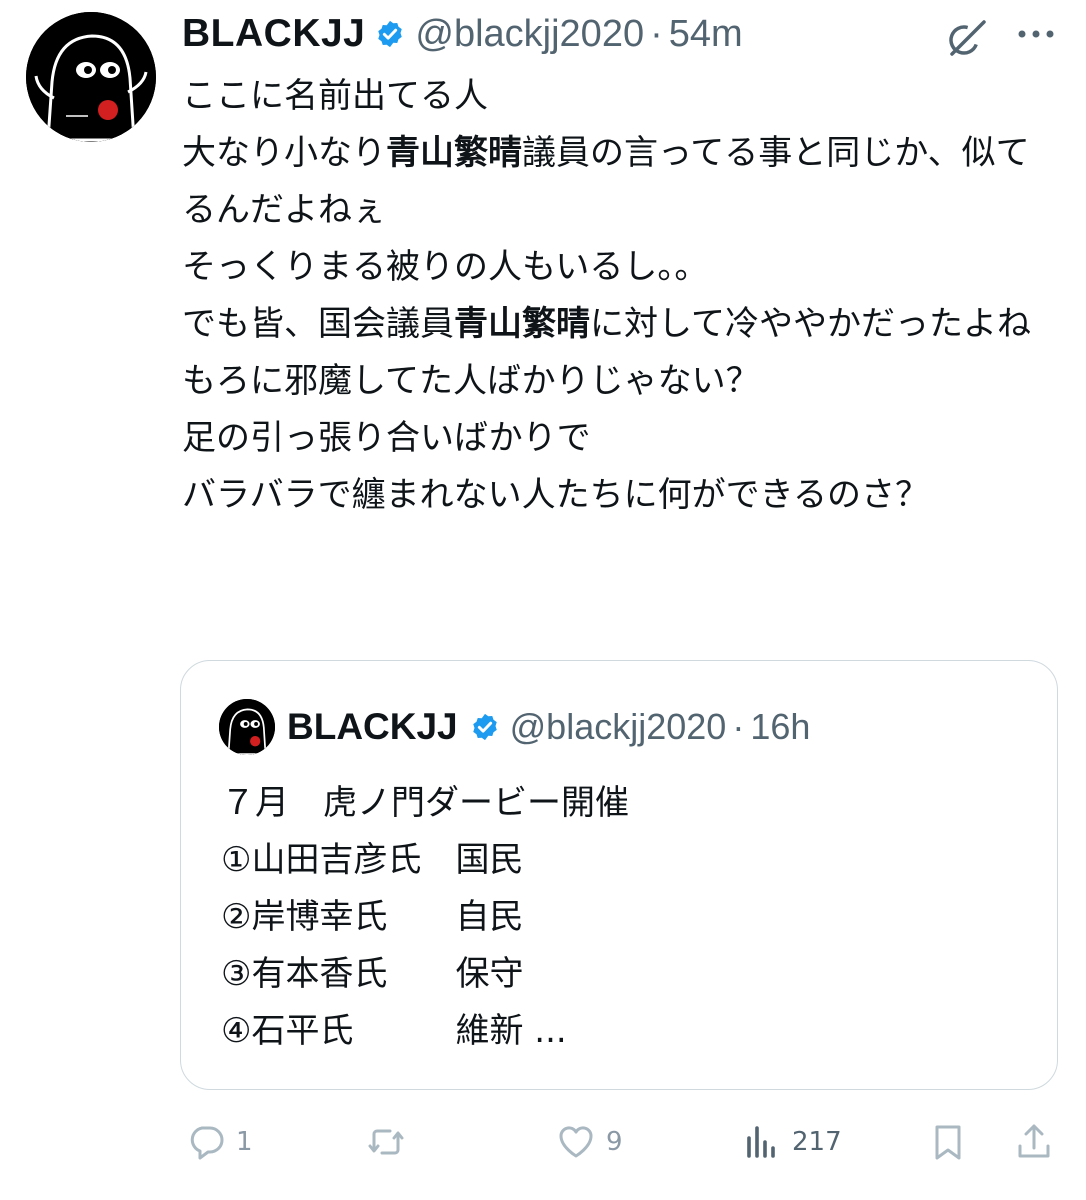 This screenshot has height=1200, width=1086. What do you see at coordinates (762, 1142) in the screenshot?
I see `views-chart-icon` at bounding box center [762, 1142].